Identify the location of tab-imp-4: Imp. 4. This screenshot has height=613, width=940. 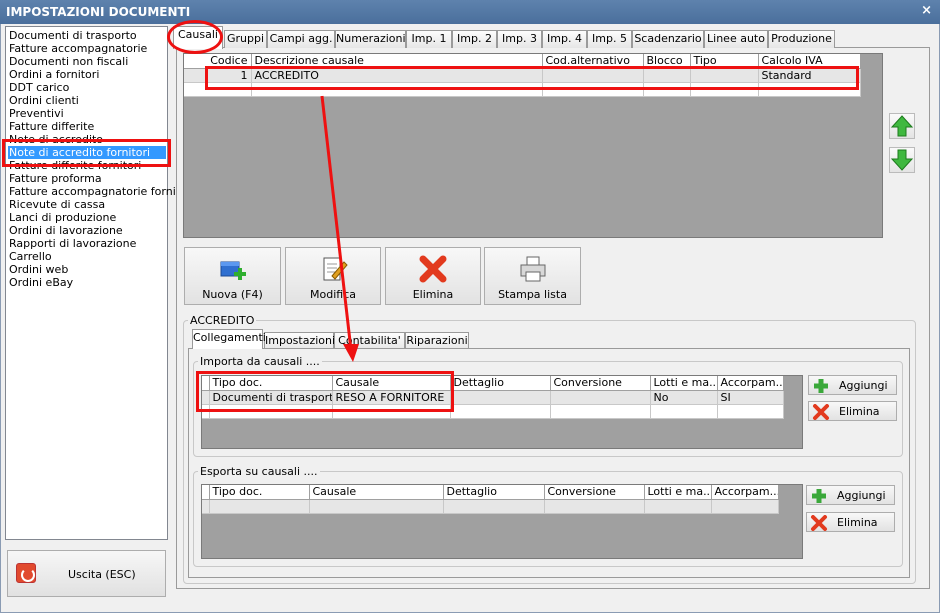
(564, 39).